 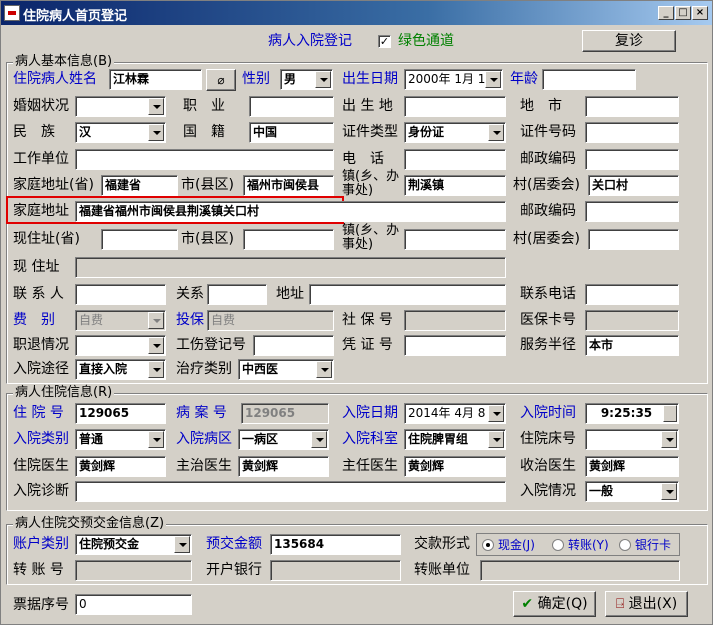 What do you see at coordinates (290, 267) in the screenshot?
I see `current-address-field` at bounding box center [290, 267].